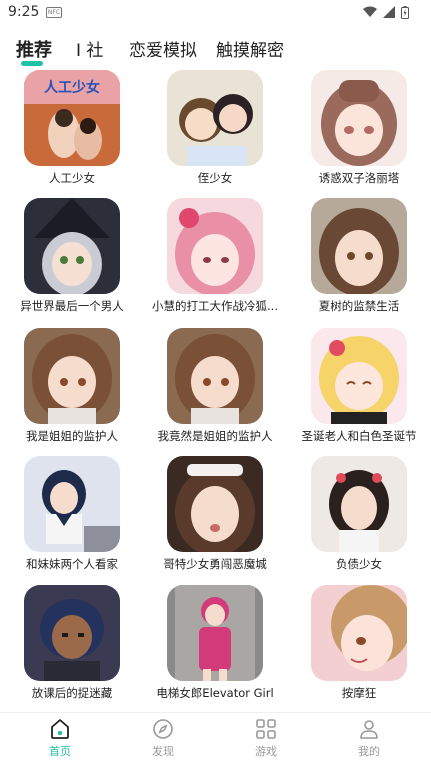 This screenshot has height=767, width=431. I want to click on game-card: 按摩狂, so click(359, 649).